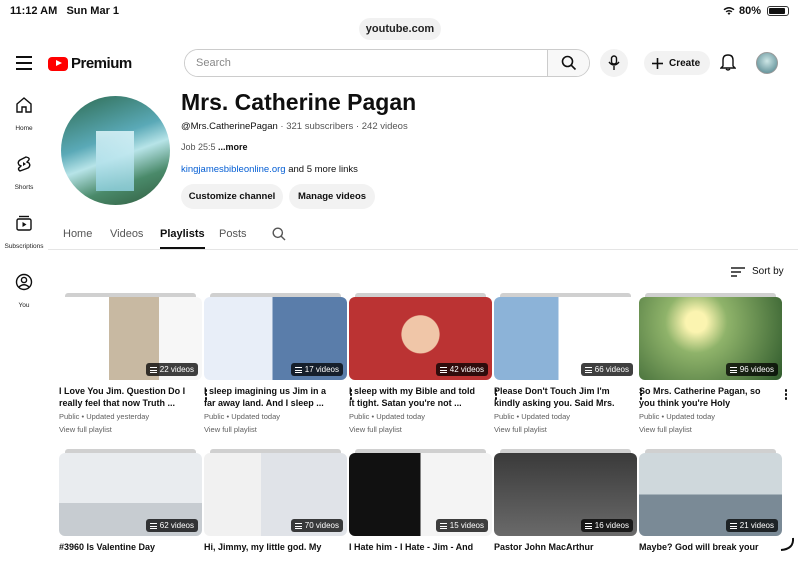 The width and height of the screenshot is (799, 565). I want to click on playlist-title: I Hate him - I Hate - Jim - And, so click(413, 553).